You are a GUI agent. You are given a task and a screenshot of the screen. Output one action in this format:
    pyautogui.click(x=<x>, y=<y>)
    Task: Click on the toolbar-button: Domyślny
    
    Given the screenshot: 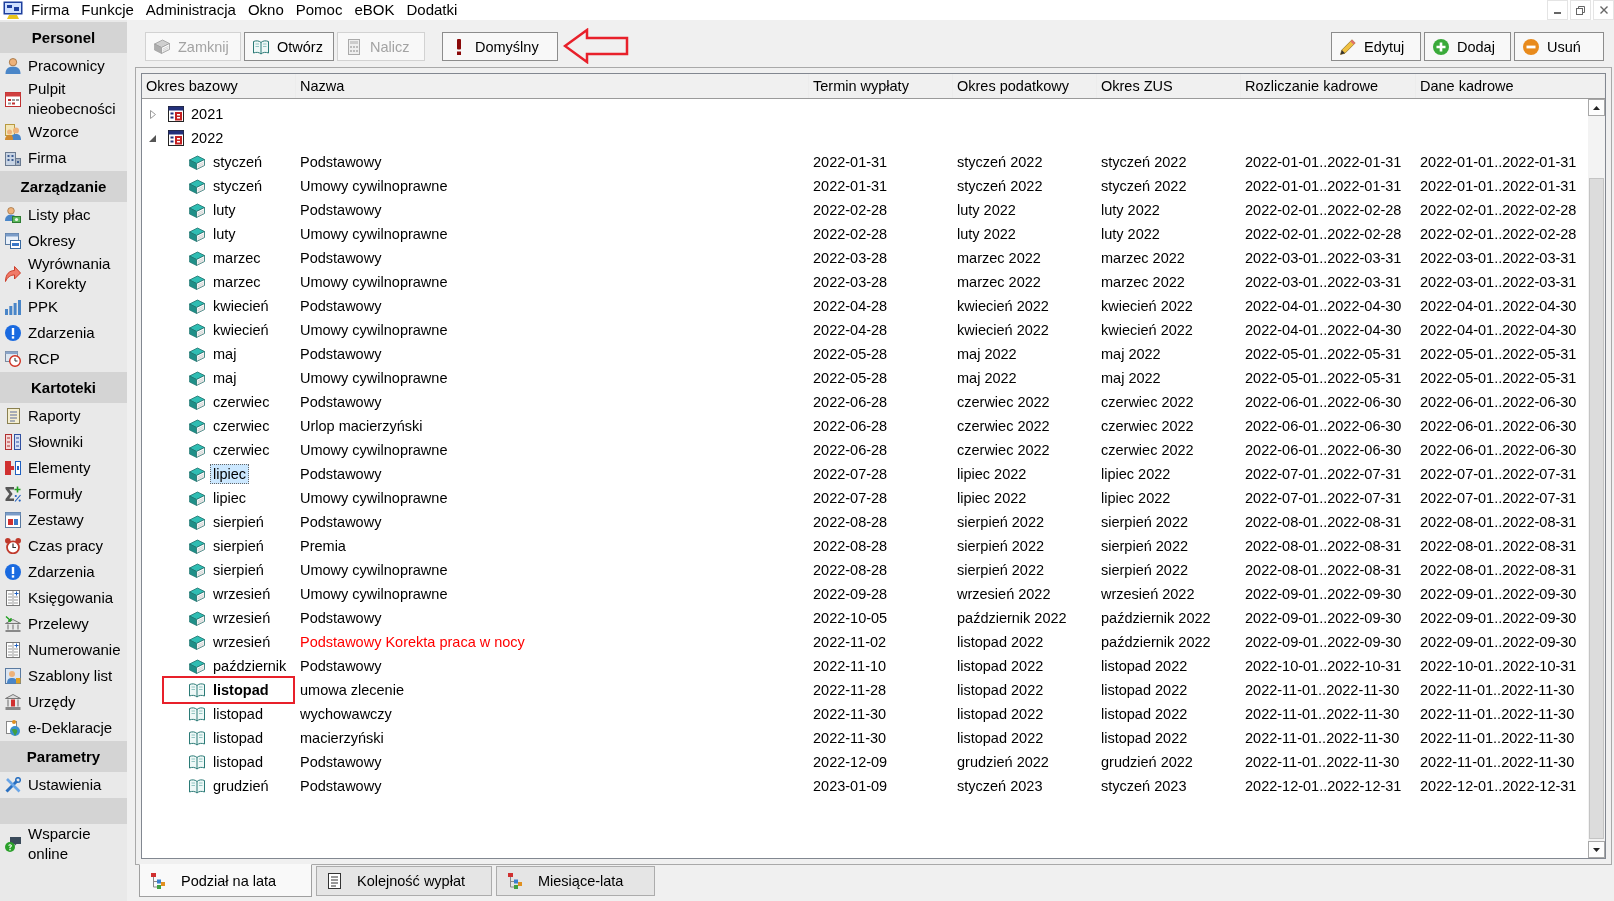 What is the action you would take?
    pyautogui.click(x=500, y=46)
    